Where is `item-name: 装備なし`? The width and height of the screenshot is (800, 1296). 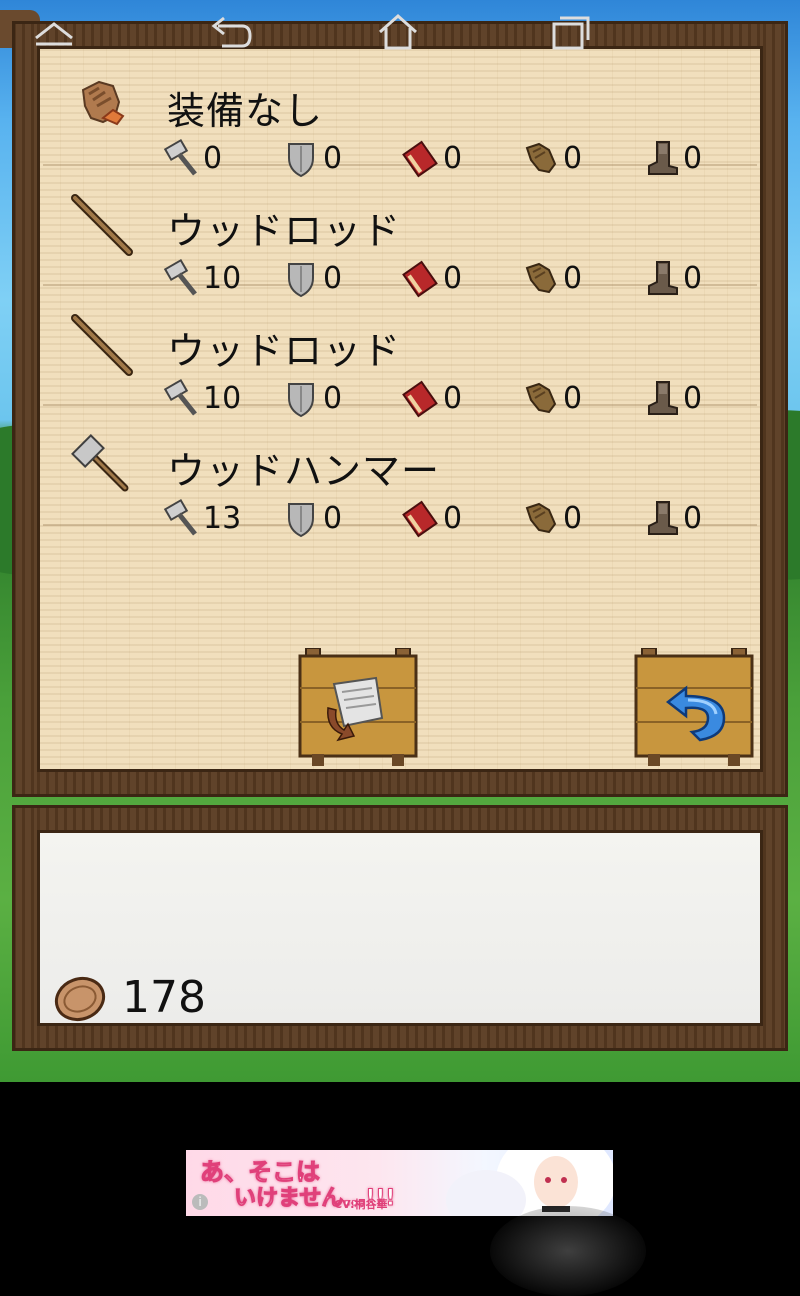 item-name: 装備なし is located at coordinates (245, 111).